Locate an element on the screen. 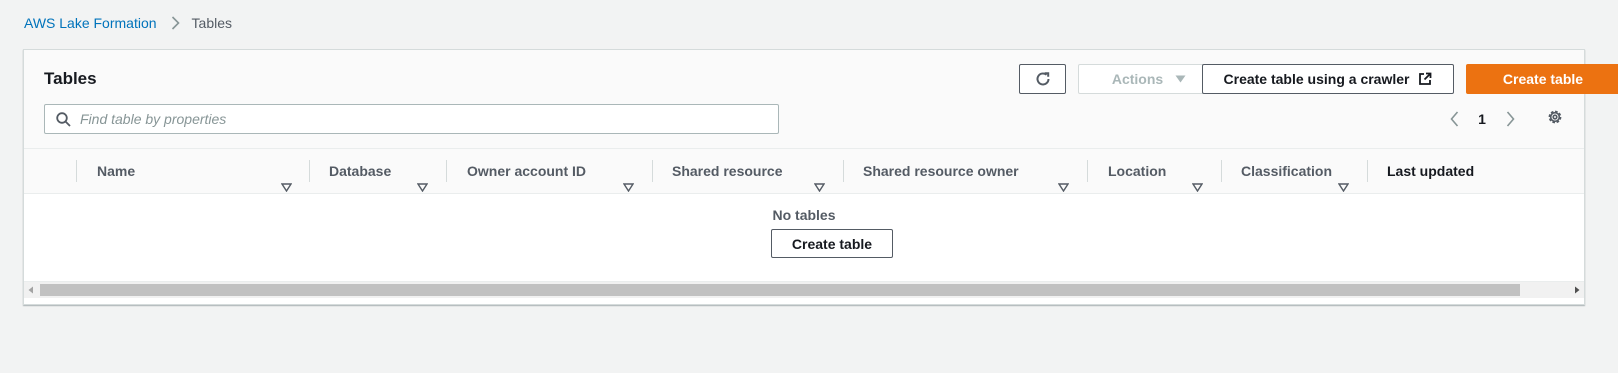 The image size is (1618, 373). prev-page-icon is located at coordinates (1454, 119).